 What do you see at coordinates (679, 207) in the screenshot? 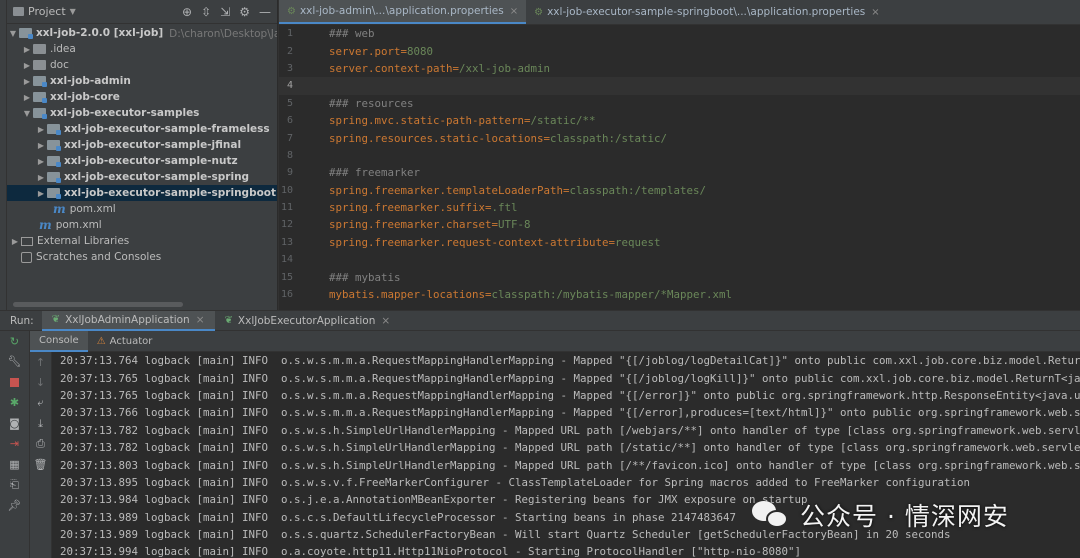
I see `code-line: 11 spring.freemarker.suffix=.ftl` at bounding box center [679, 207].